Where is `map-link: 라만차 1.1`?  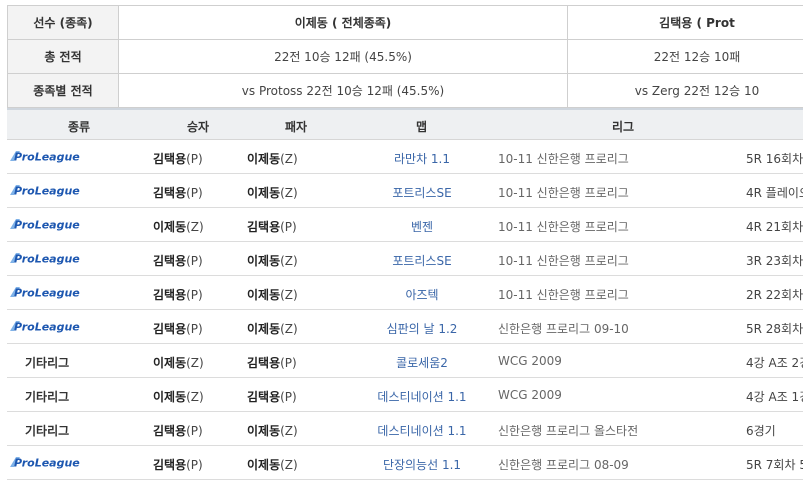
map-link: 라만차 1.1 is located at coordinates (422, 158).